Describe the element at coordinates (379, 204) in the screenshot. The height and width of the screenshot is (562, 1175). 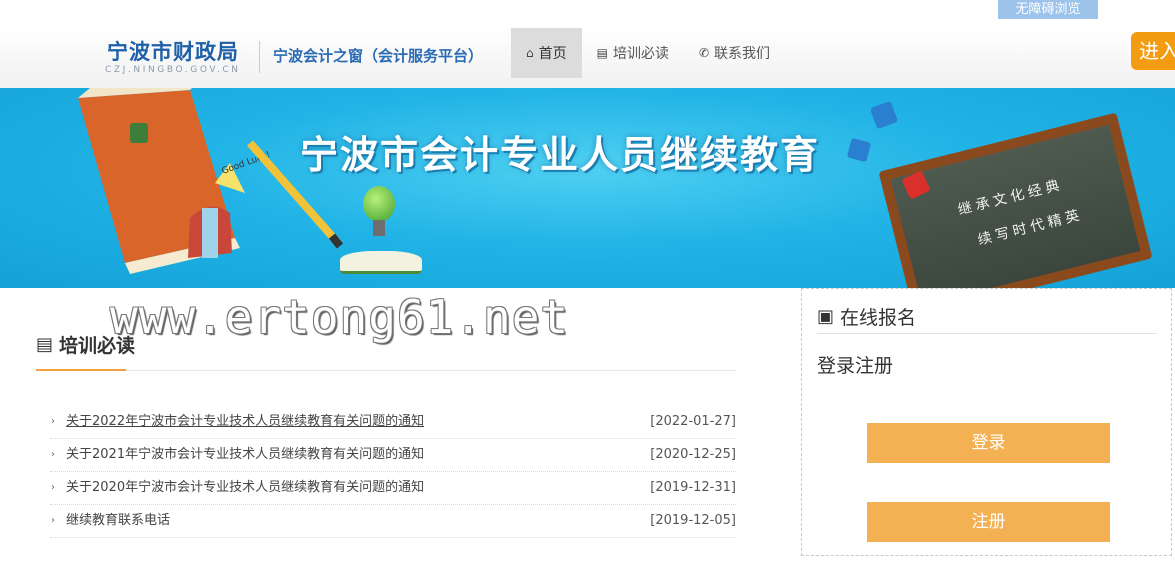
I see `lightbulb-icon` at that location.